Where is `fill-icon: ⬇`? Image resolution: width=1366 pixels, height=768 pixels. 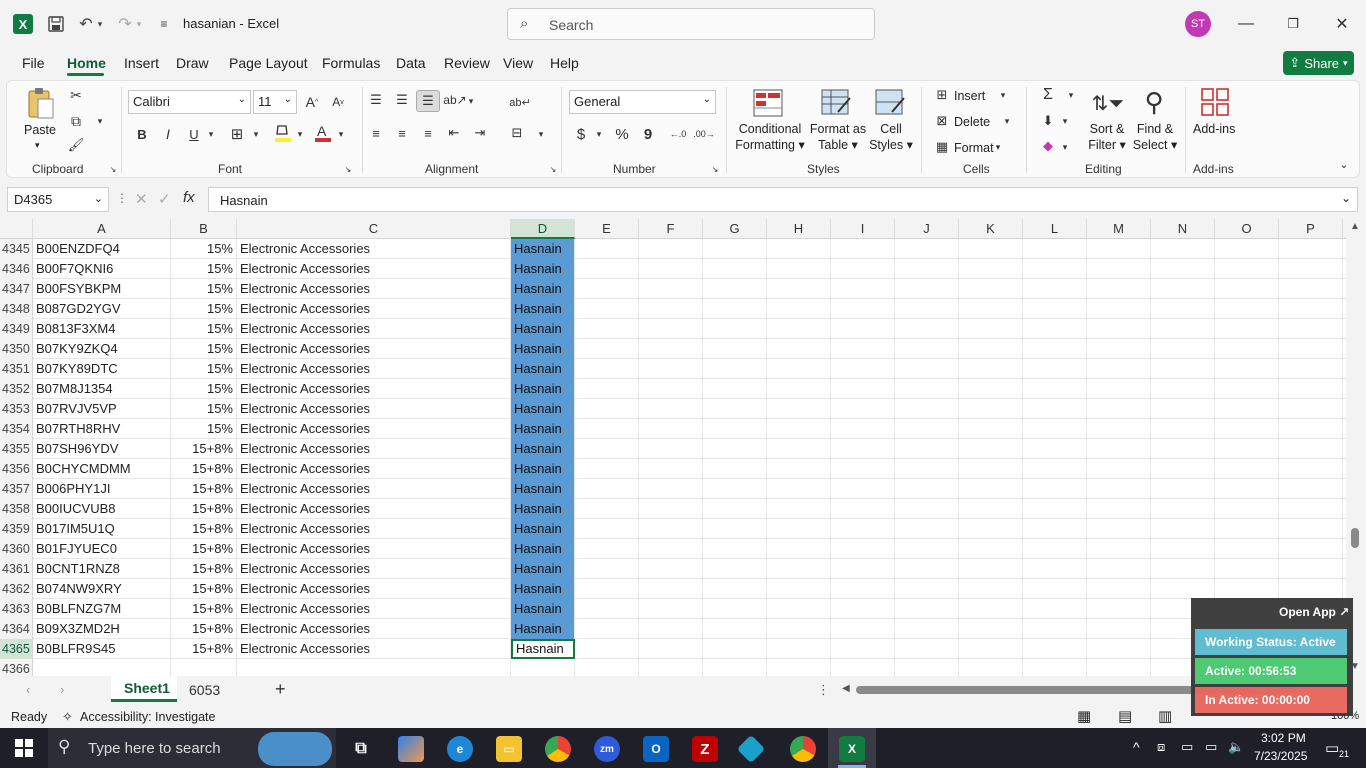 fill-icon: ⬇ is located at coordinates (1048, 121).